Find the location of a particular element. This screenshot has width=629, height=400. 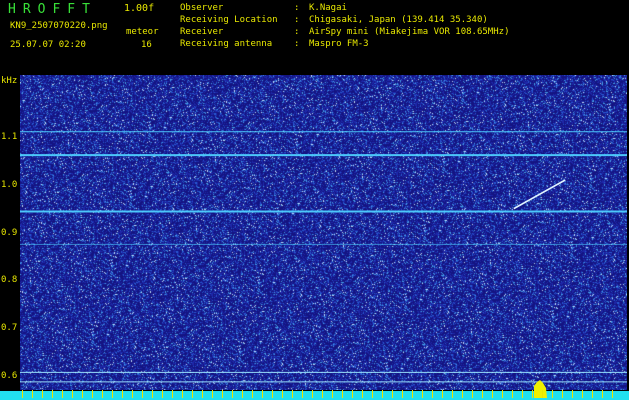

location-colon: : is located at coordinates (297, 20).